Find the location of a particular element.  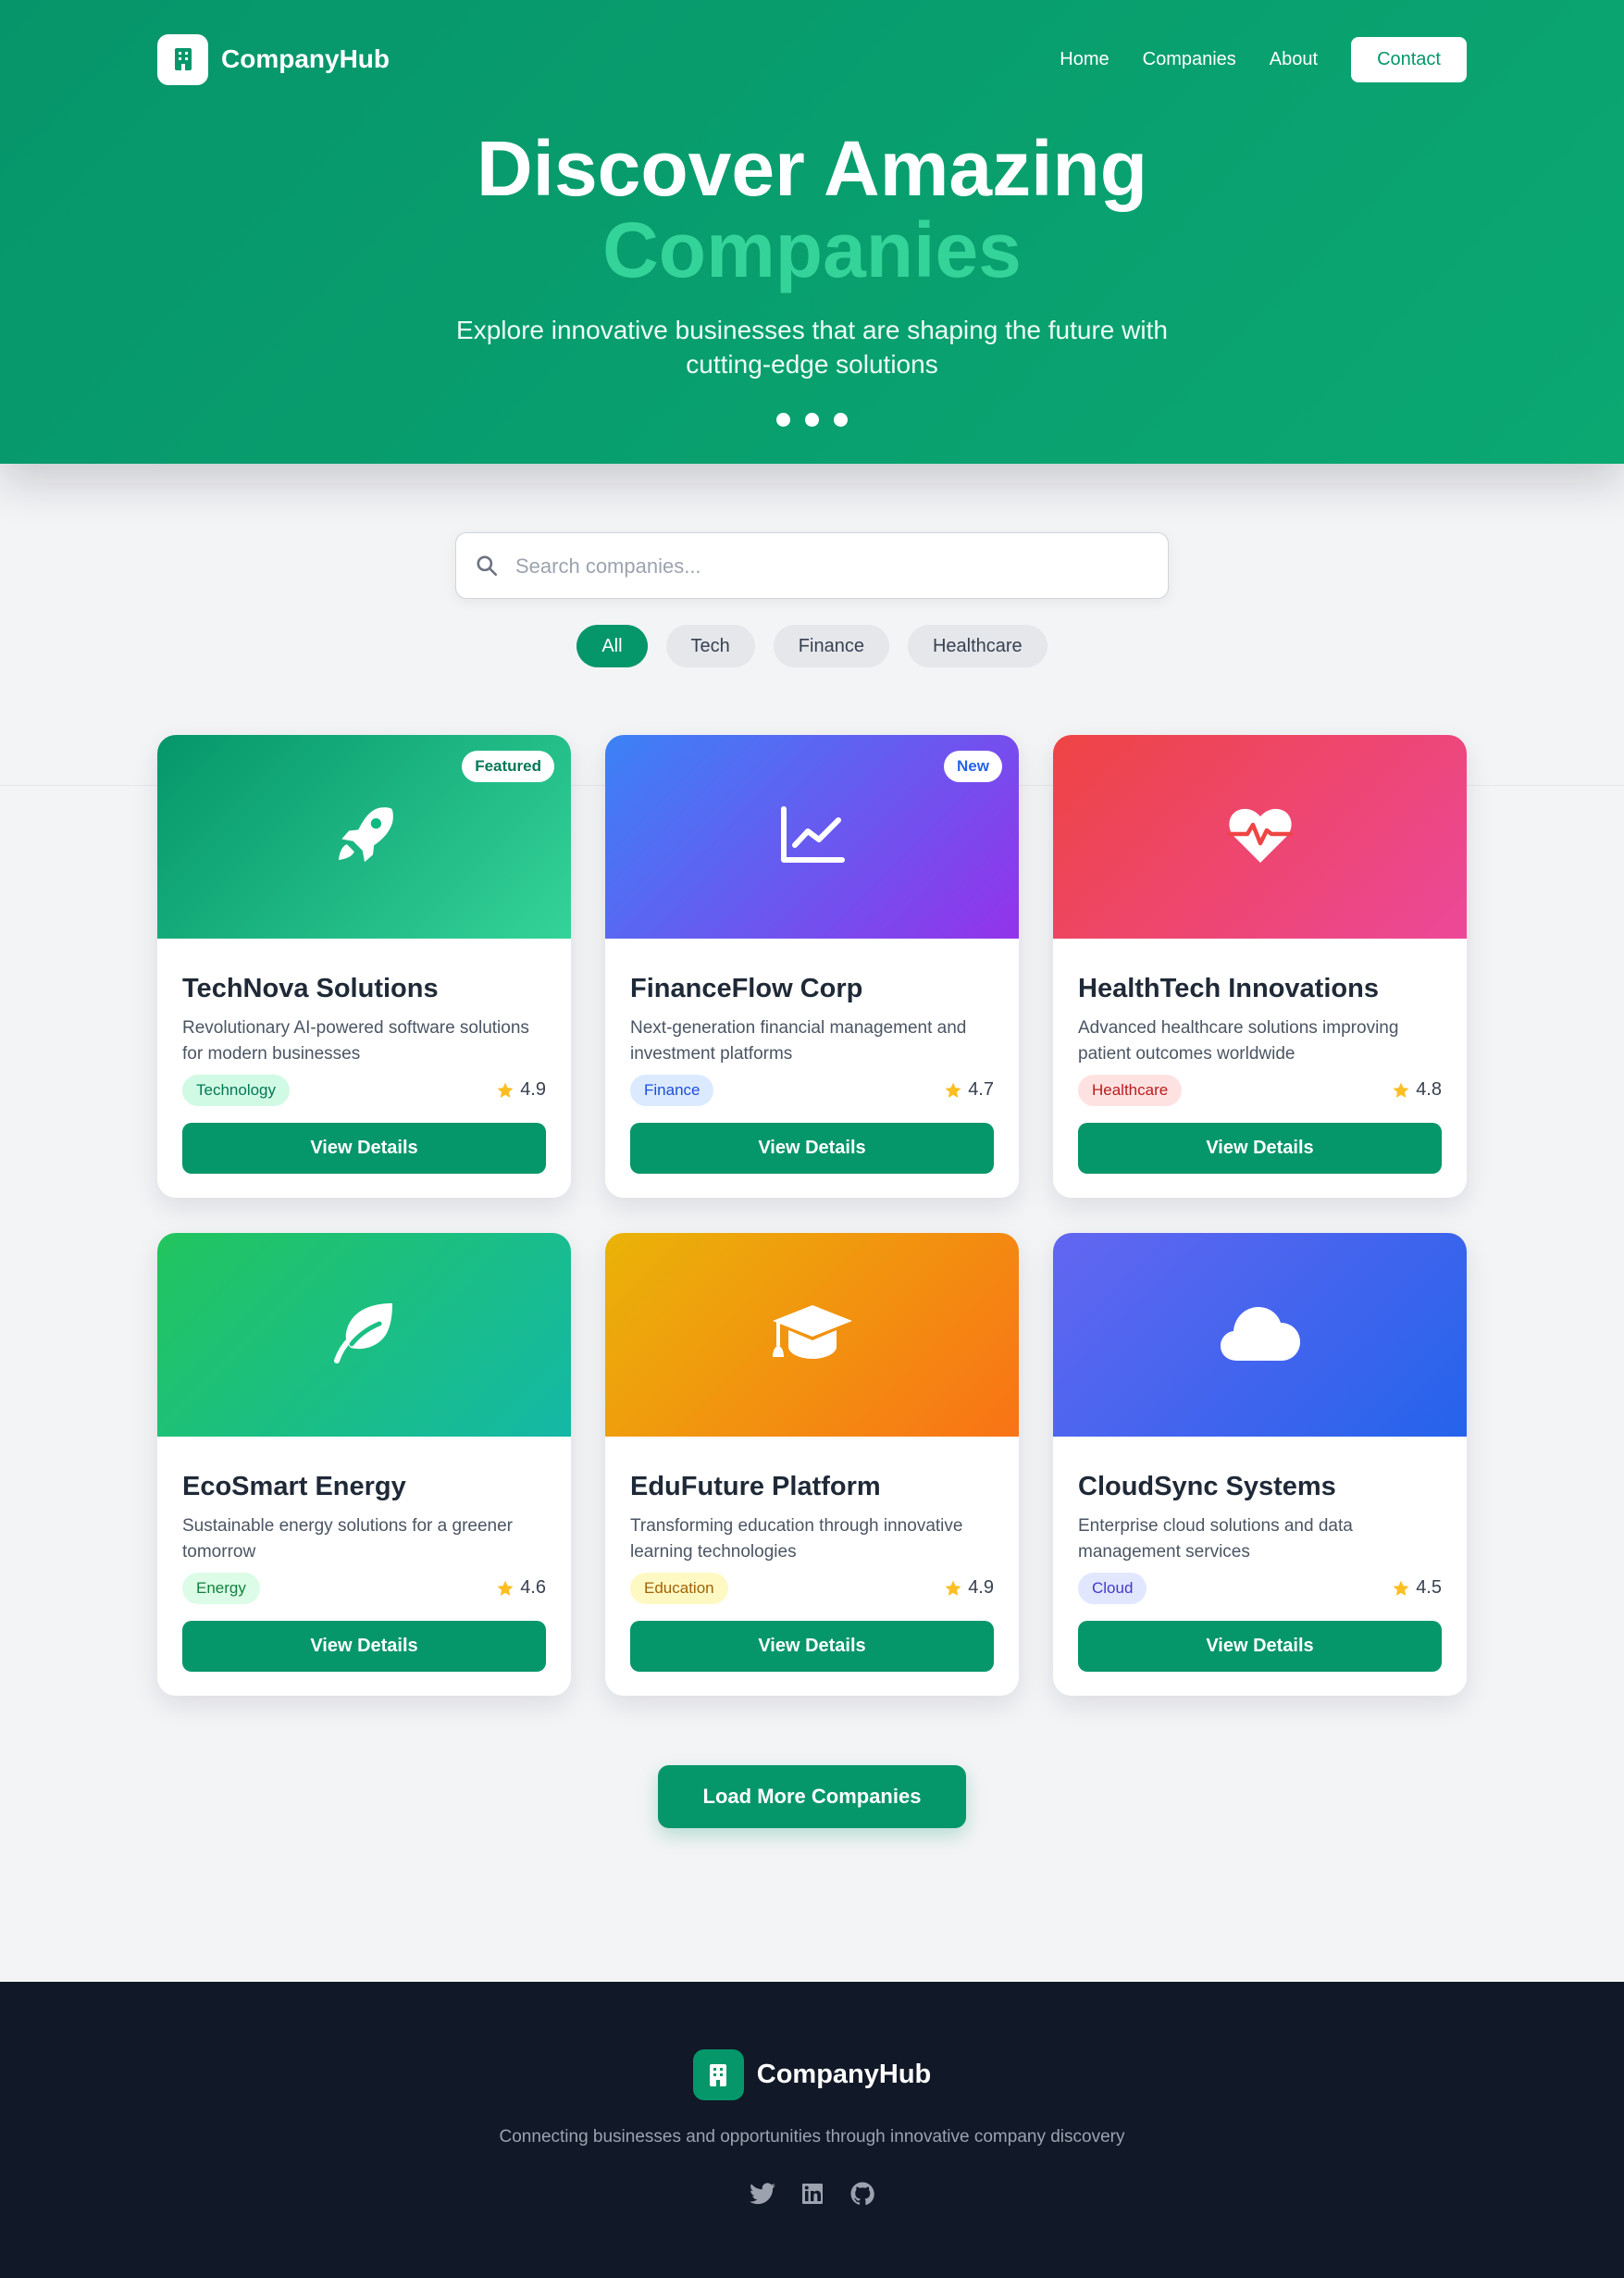

featured-badge: Featured is located at coordinates (508, 766).